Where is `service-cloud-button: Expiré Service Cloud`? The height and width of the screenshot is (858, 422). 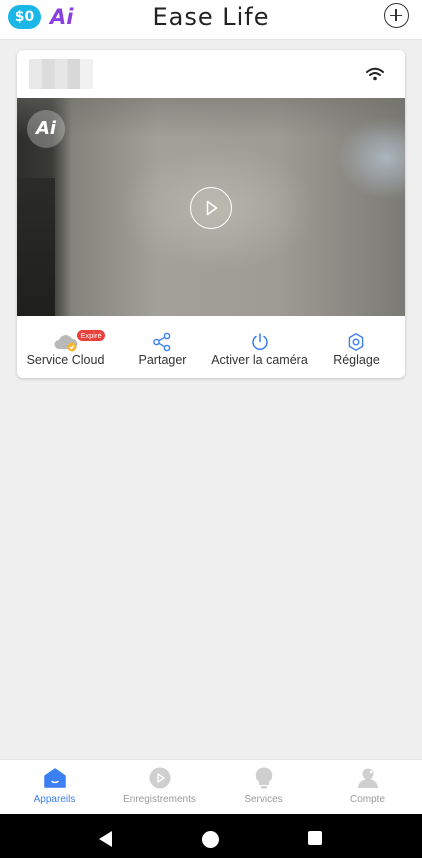
service-cloud-button: Expiré Service Cloud is located at coordinates (65, 348).